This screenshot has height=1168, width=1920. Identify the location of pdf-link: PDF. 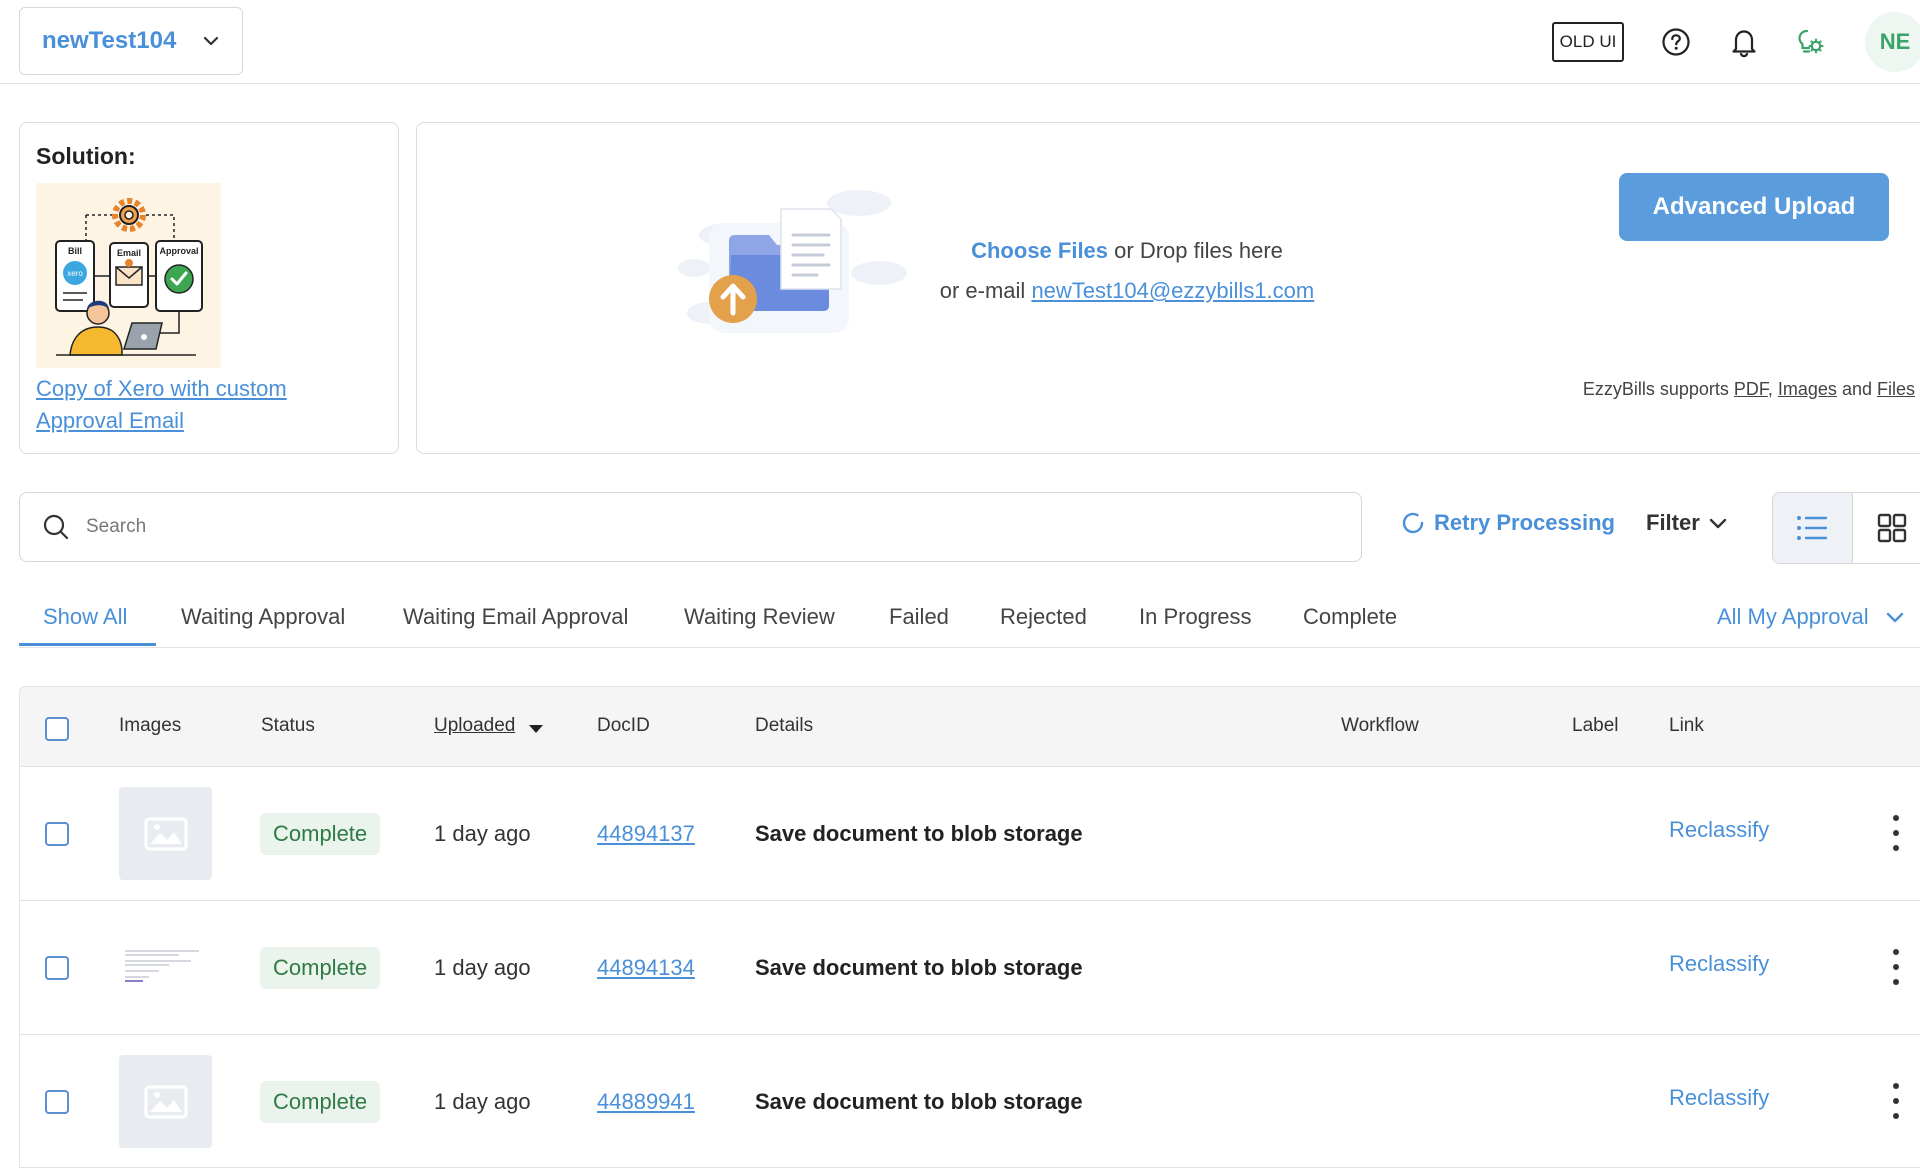
(1751, 389).